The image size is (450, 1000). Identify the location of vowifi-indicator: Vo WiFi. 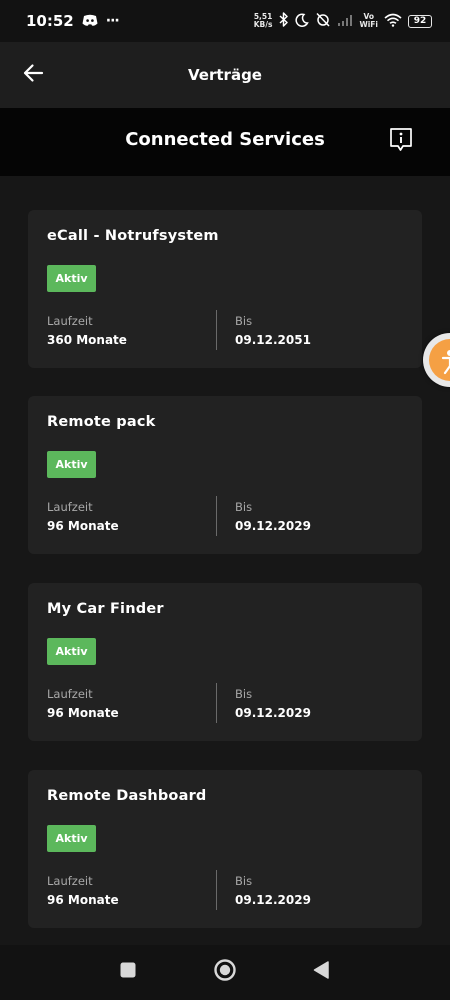
(368, 21).